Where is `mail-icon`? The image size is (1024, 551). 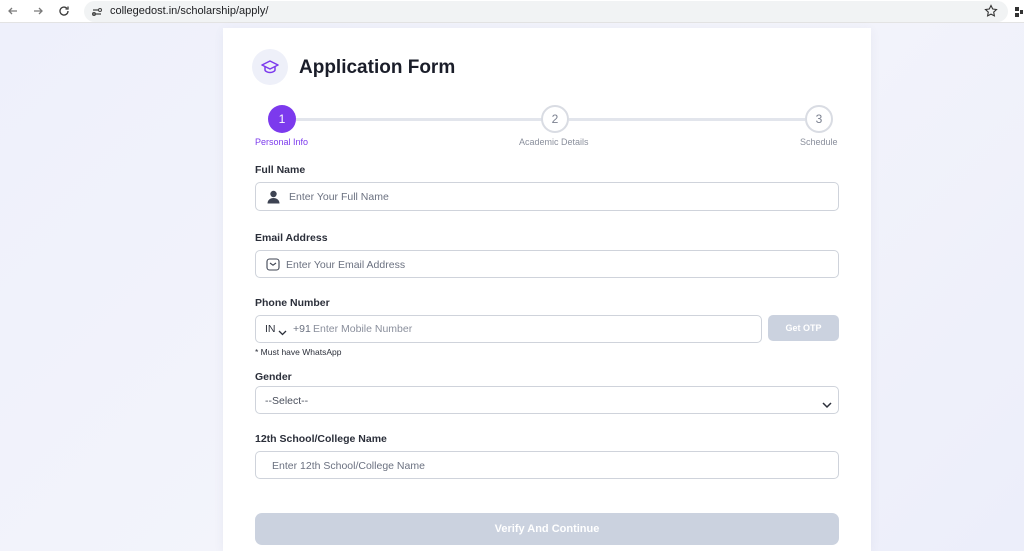 mail-icon is located at coordinates (273, 267).